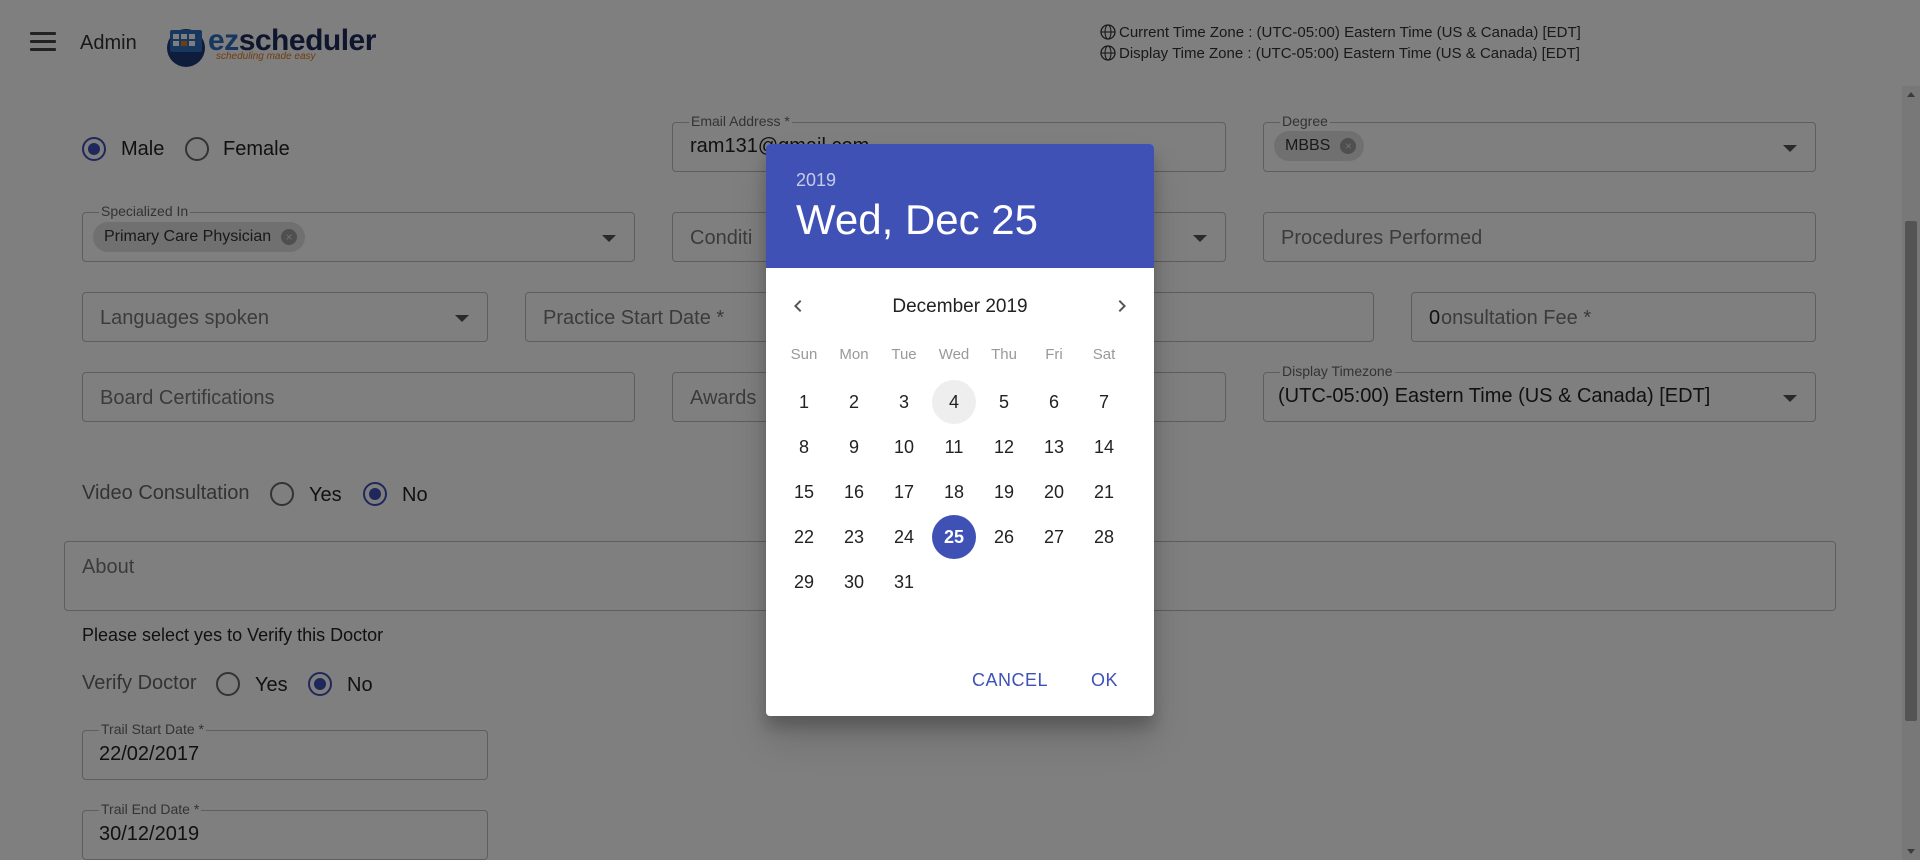 The height and width of the screenshot is (860, 1920). What do you see at coordinates (1010, 680) in the screenshot?
I see `cancel-button: CANCEL` at bounding box center [1010, 680].